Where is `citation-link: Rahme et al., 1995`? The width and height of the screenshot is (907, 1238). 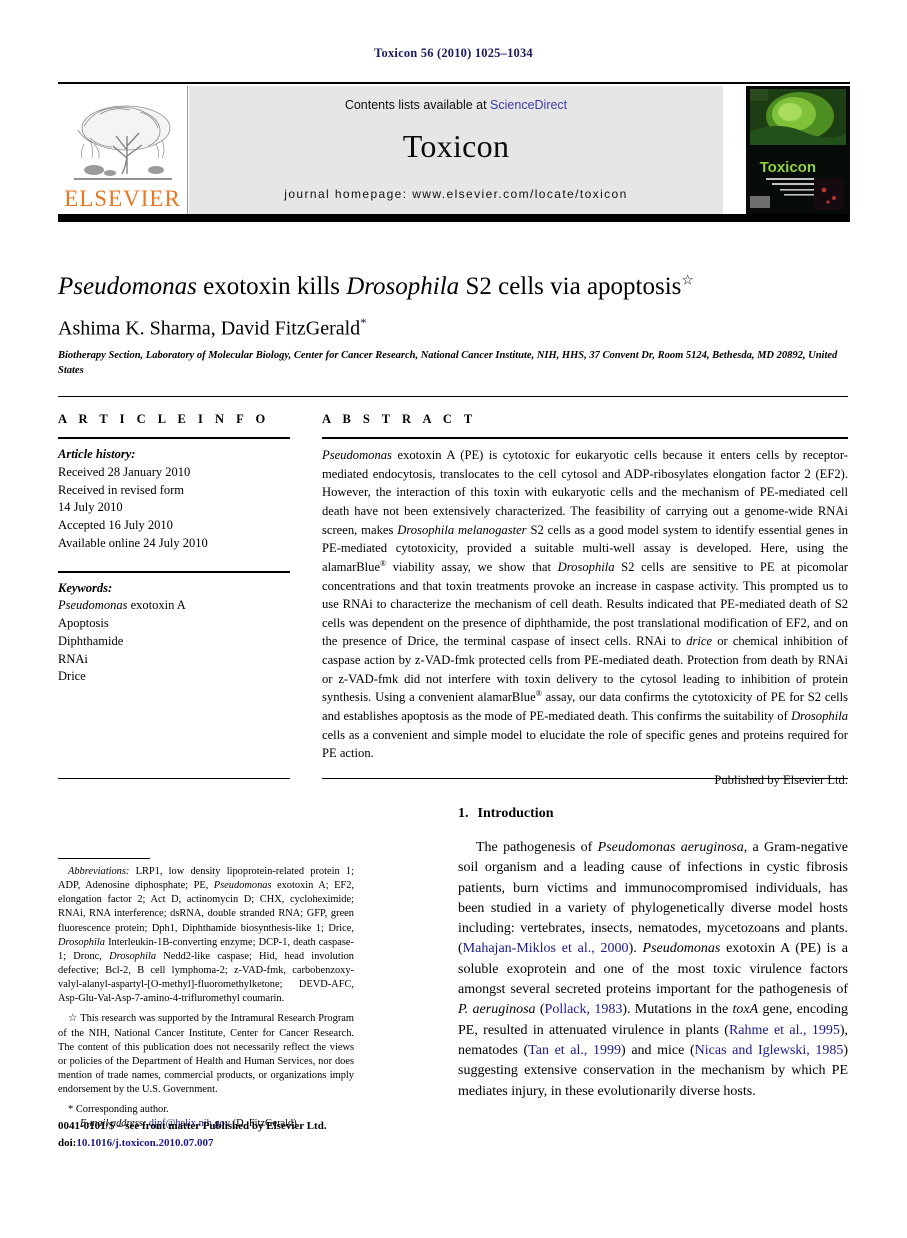 citation-link: Rahme et al., 1995 is located at coordinates (784, 1030).